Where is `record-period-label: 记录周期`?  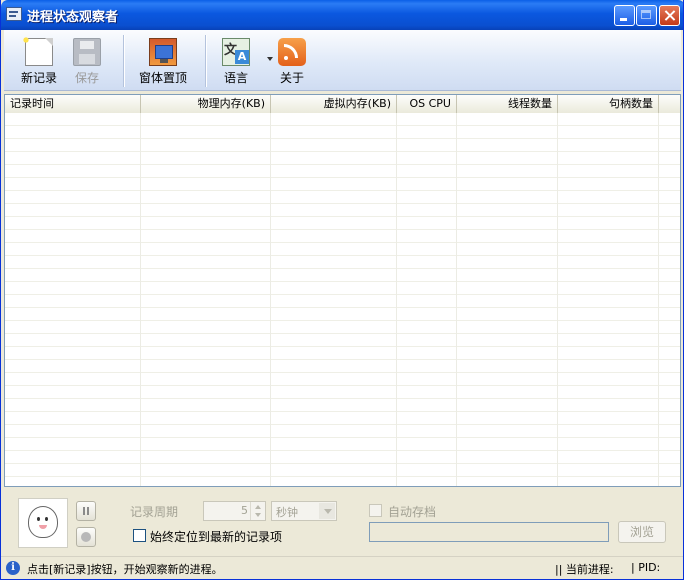
record-period-label: 记录周期 is located at coordinates (154, 512).